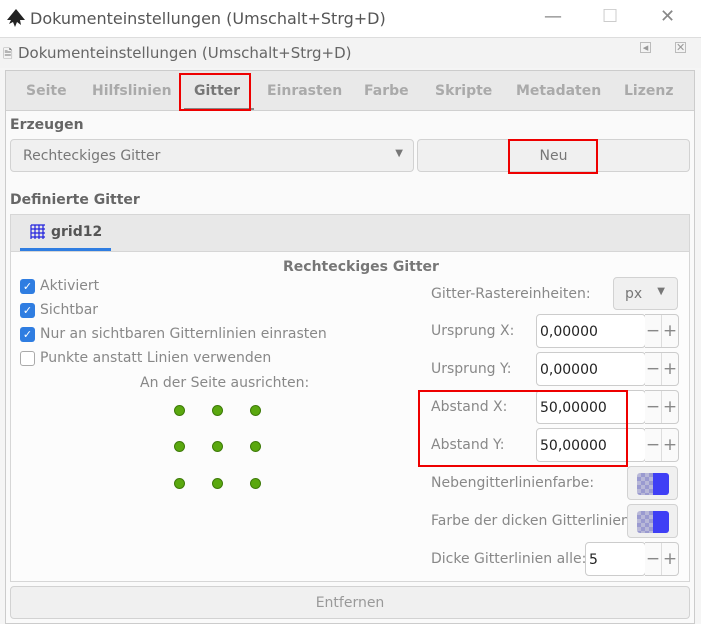 This screenshot has height=624, width=701. What do you see at coordinates (304, 91) in the screenshot?
I see `tab-einrasten: Einrasten` at bounding box center [304, 91].